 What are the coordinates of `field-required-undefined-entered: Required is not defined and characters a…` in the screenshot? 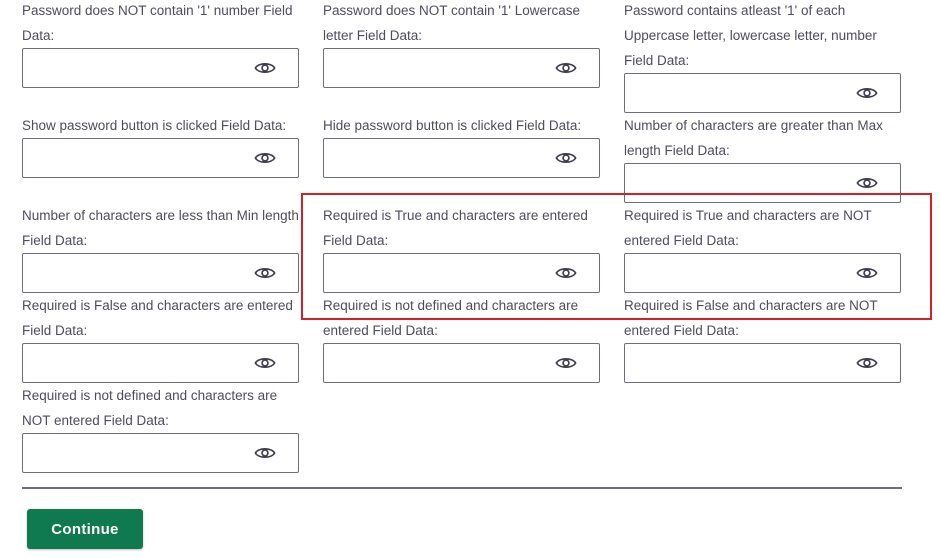 It's located at (461, 338).